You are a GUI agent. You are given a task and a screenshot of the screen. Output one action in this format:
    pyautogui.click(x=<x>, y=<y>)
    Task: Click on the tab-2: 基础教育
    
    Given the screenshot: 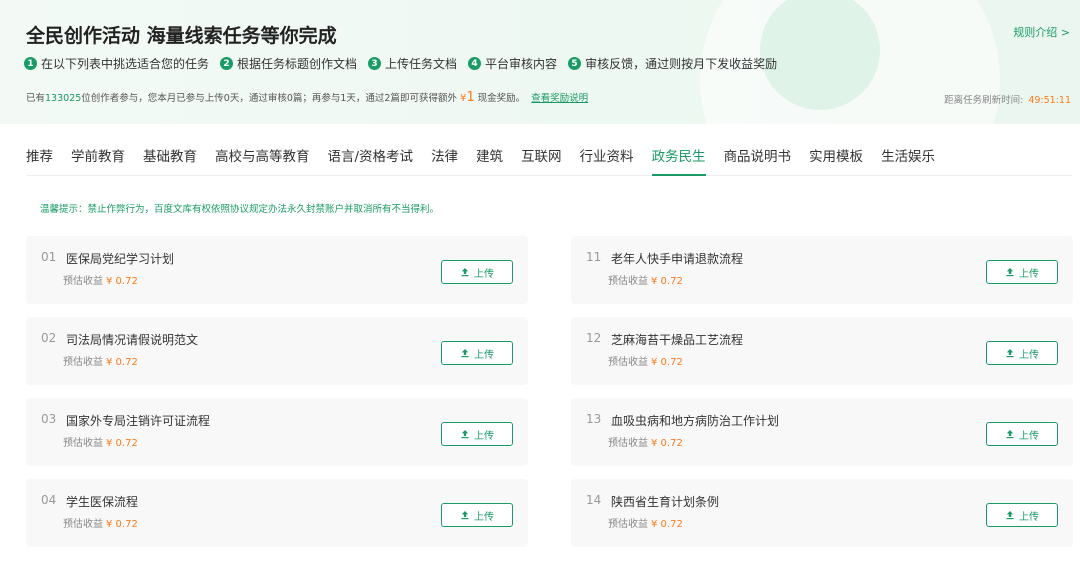 What is the action you would take?
    pyautogui.click(x=170, y=160)
    